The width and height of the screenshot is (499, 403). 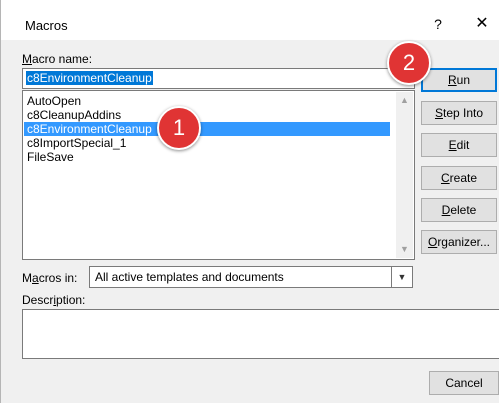 I want to click on macros-in-label: Macros in:, so click(x=50, y=278).